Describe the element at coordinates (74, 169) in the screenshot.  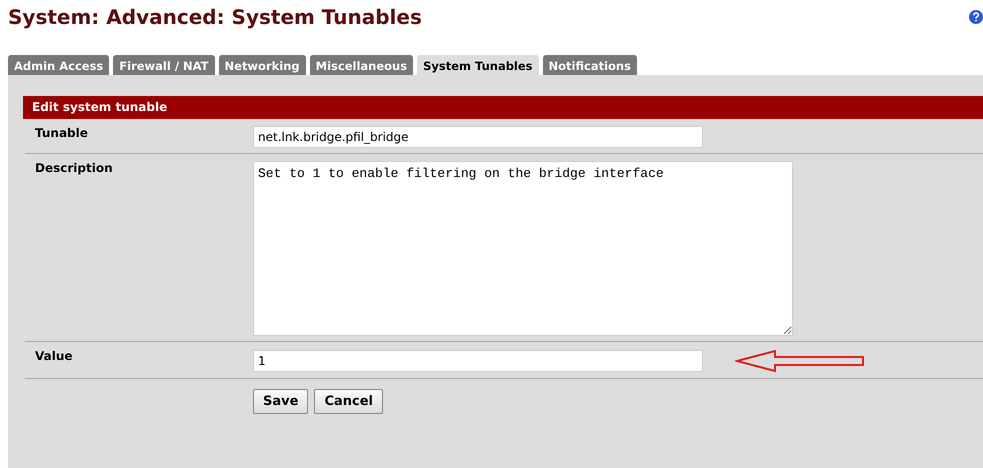
I see `field-label: Description` at that location.